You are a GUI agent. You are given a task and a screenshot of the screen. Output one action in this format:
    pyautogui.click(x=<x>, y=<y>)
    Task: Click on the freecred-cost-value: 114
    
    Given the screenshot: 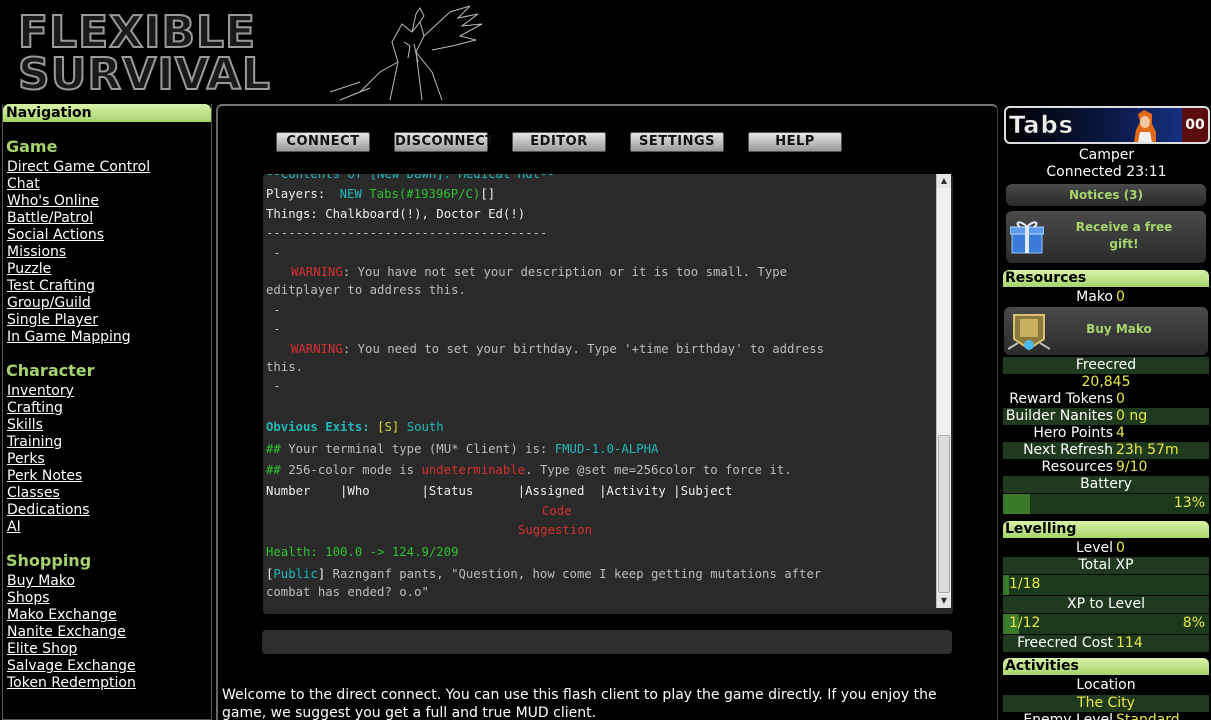 What is the action you would take?
    pyautogui.click(x=1129, y=643)
    